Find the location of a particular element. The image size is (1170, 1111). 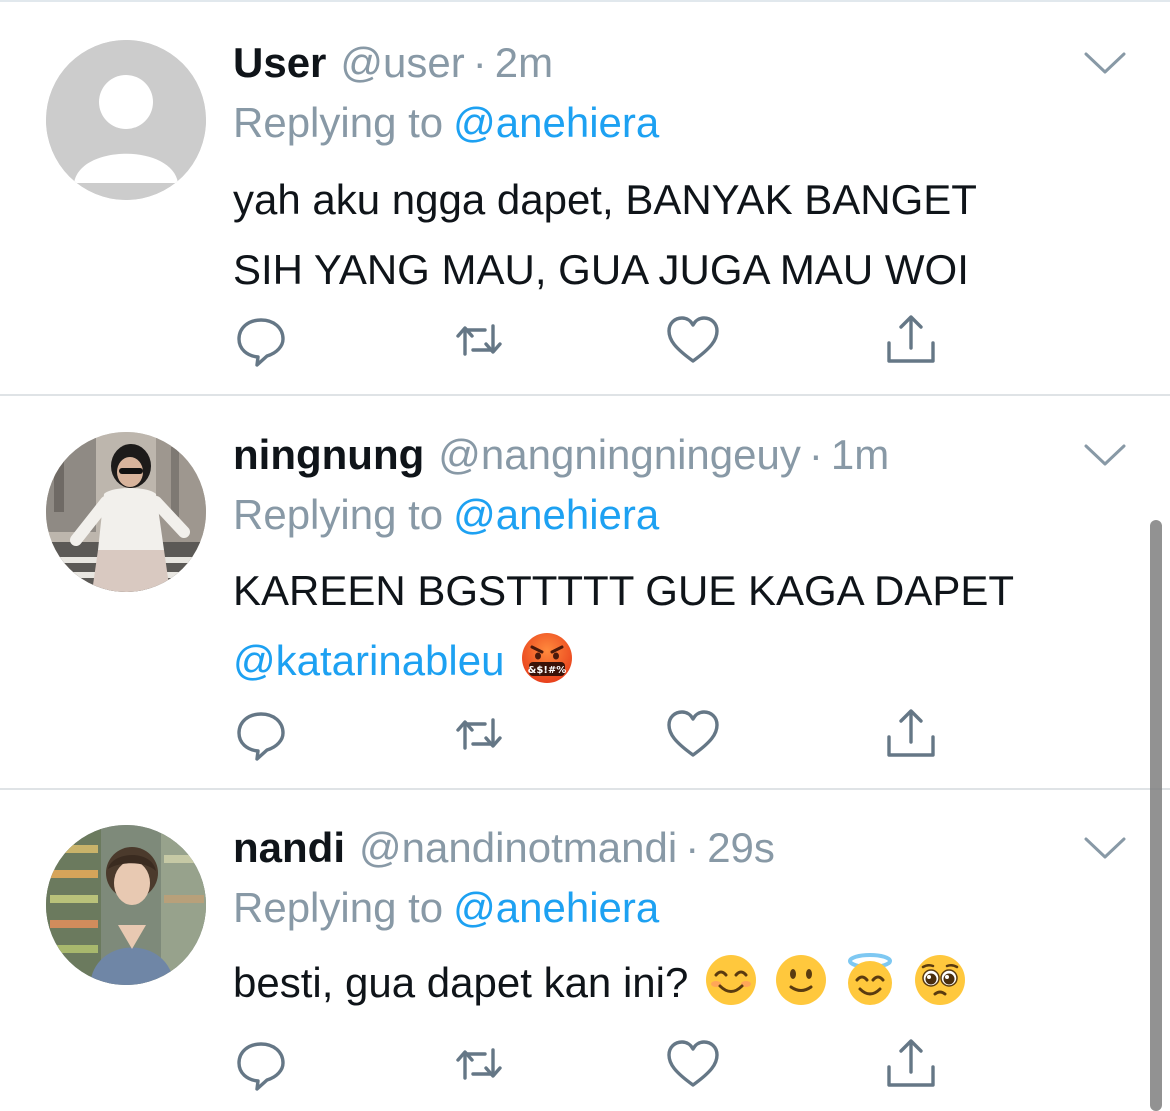

display-name: nandi is located at coordinates (289, 847).